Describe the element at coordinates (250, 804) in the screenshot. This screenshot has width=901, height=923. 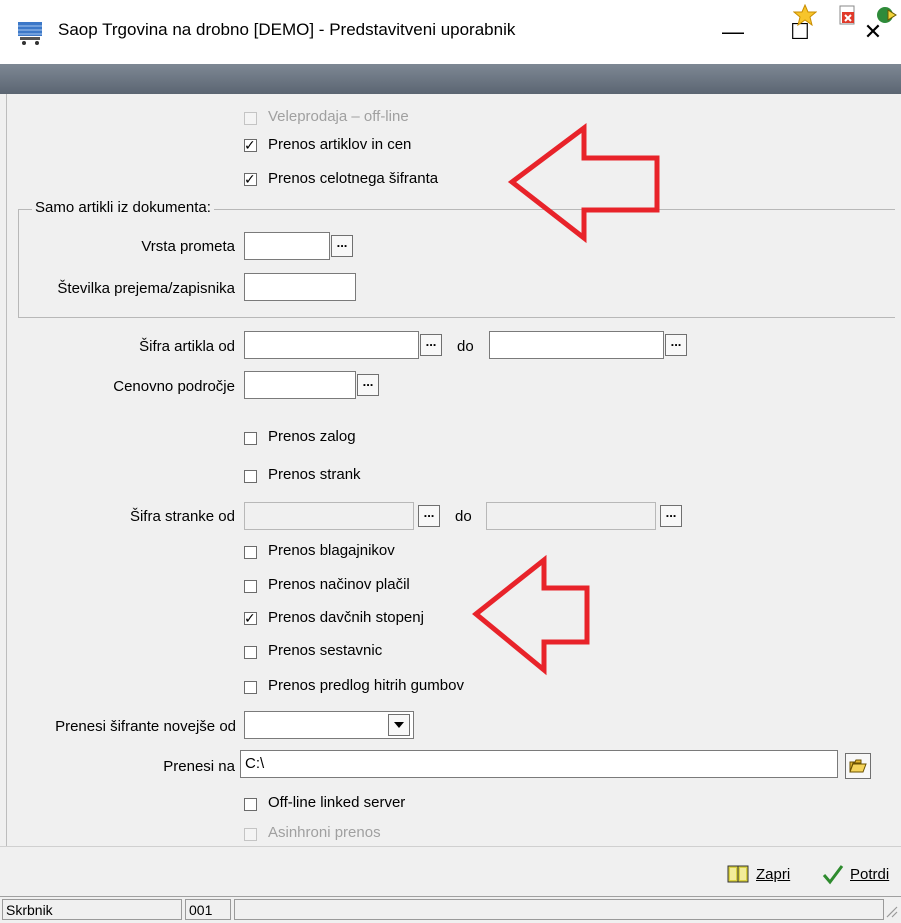
I see `off-line-linked-server-checkbox` at that location.